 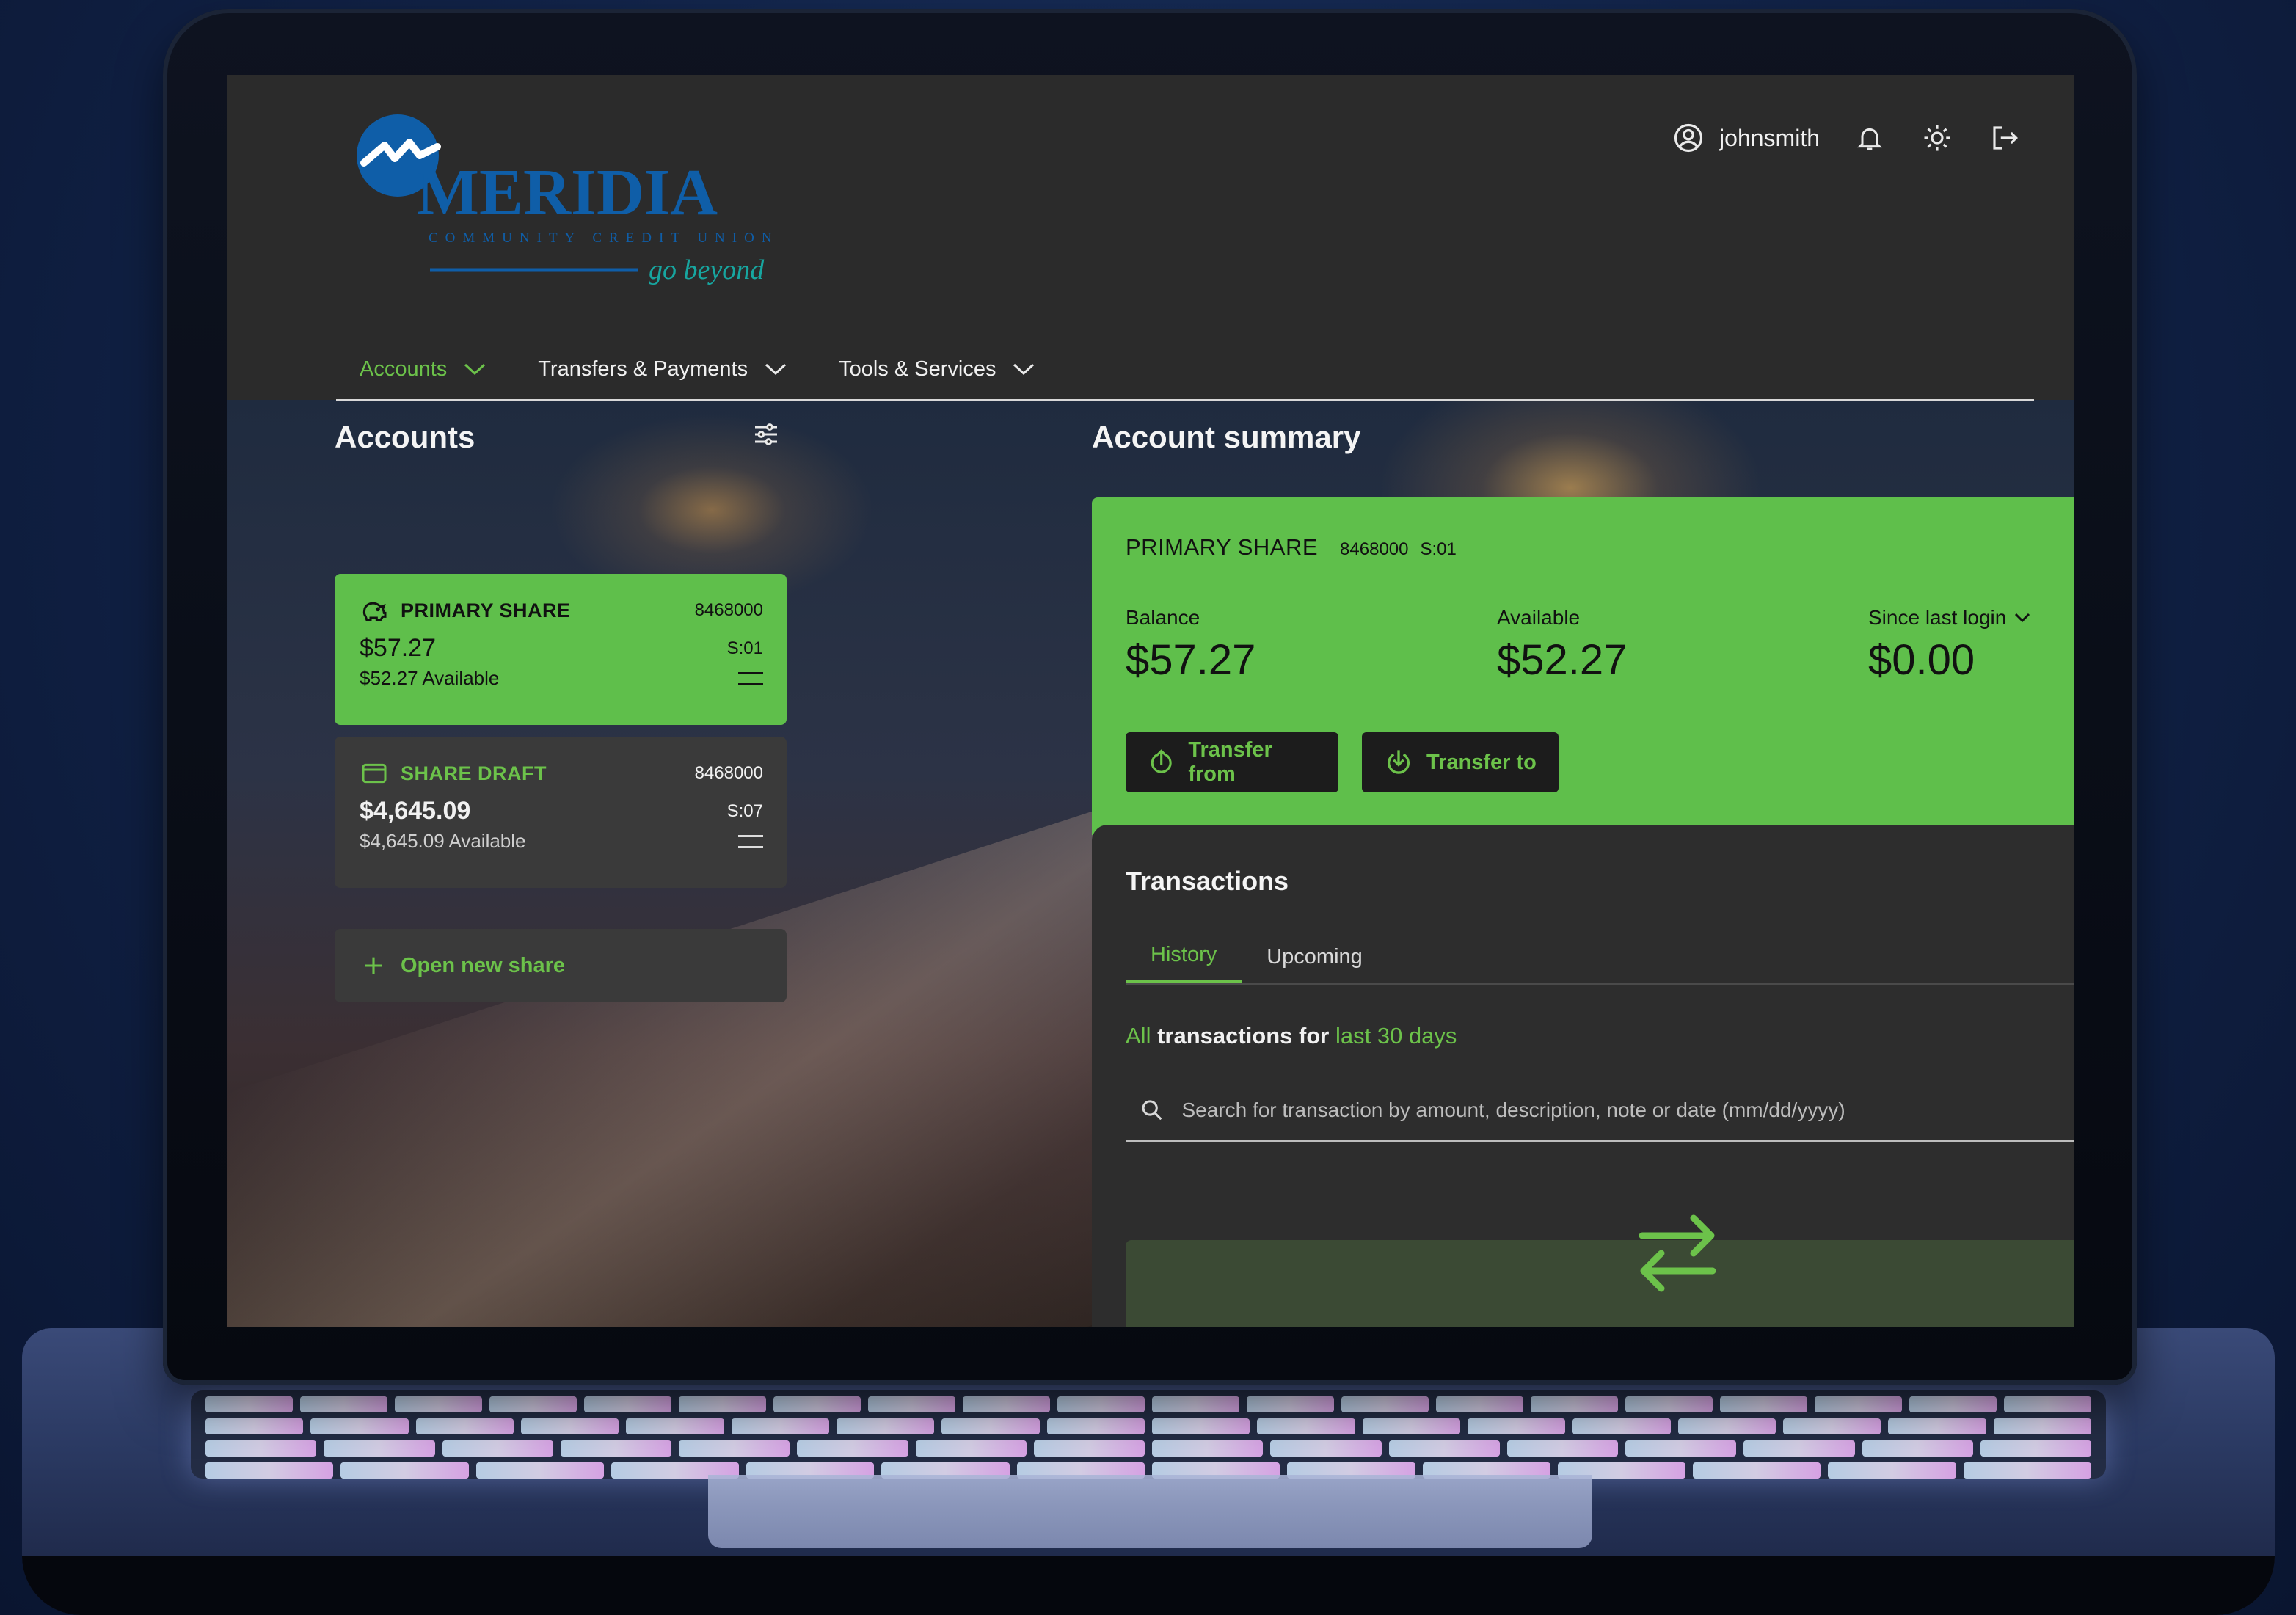 I want to click on transfer-to-button: Transfer to, so click(x=1460, y=762).